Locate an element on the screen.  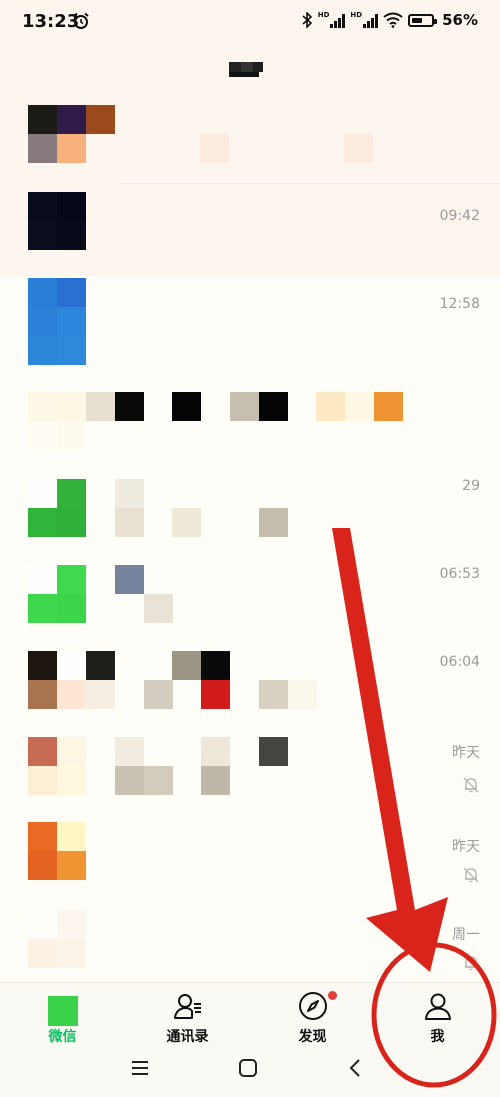
chat-time: 06:04 is located at coordinates (459, 662).